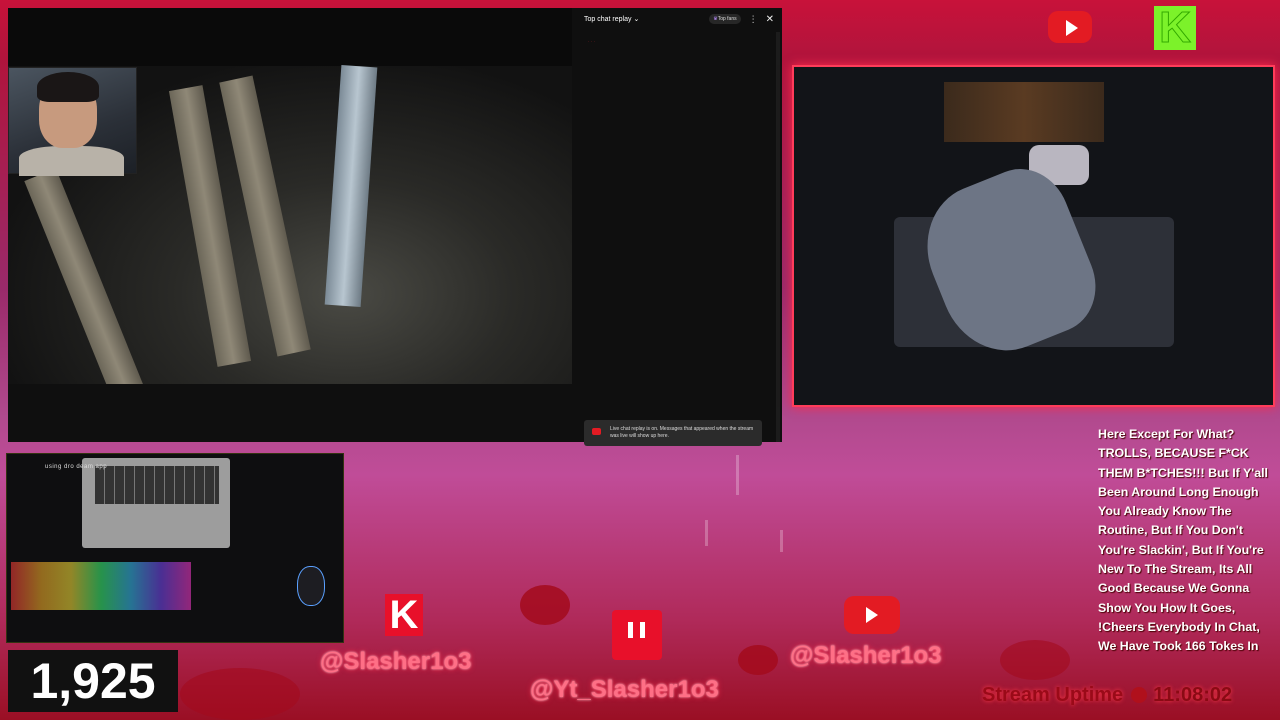 This screenshot has height=720, width=1280. What do you see at coordinates (85, 286) in the screenshot?
I see `wood-plank` at bounding box center [85, 286].